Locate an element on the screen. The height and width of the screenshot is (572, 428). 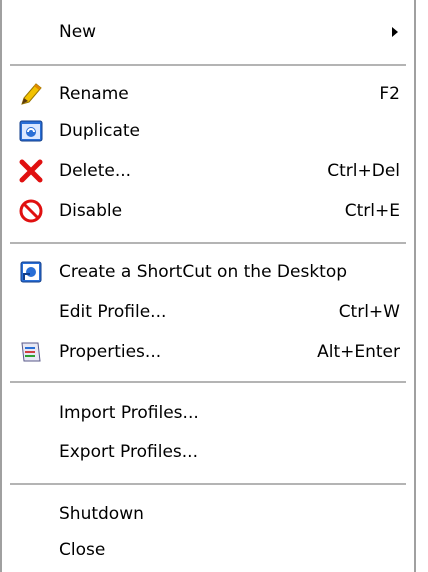
menu-item-shortcut: Ctrl+W is located at coordinates (369, 312).